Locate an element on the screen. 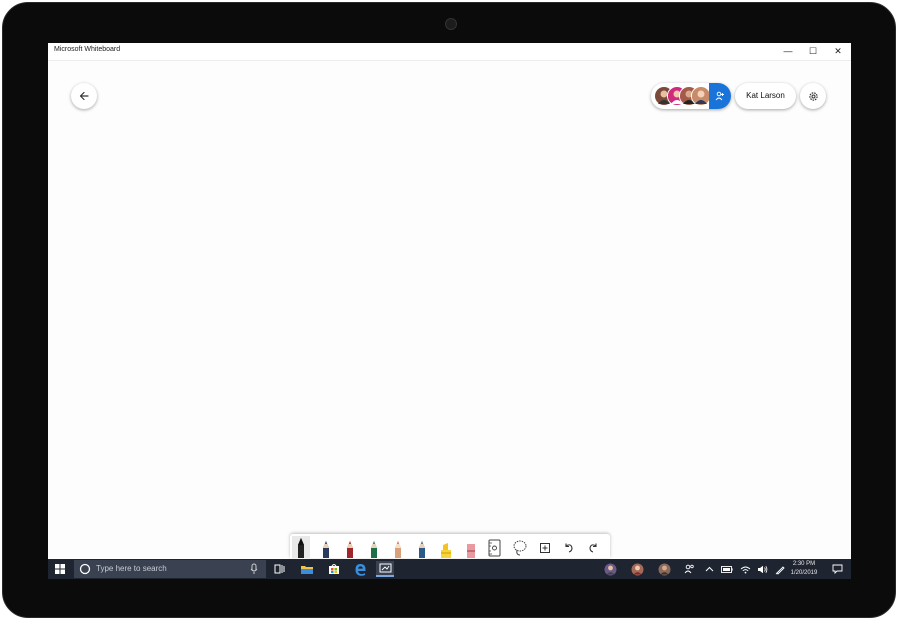  gear-icon is located at coordinates (813, 96).